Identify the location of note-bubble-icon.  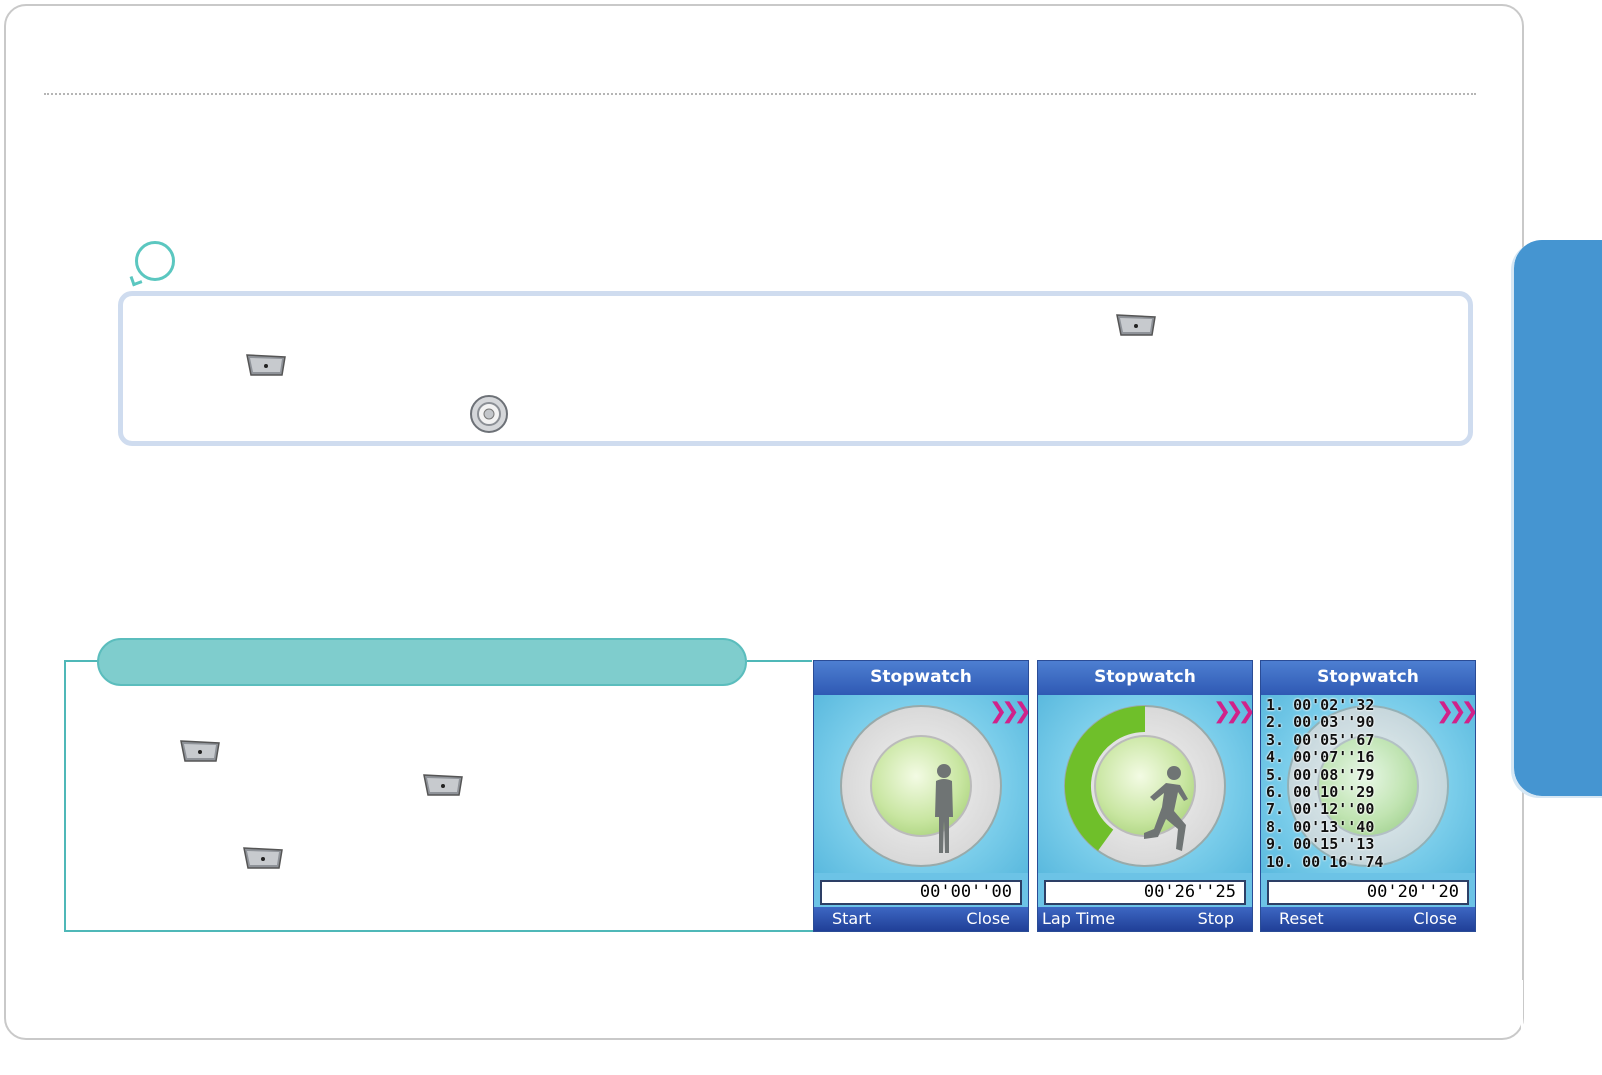
(155, 261).